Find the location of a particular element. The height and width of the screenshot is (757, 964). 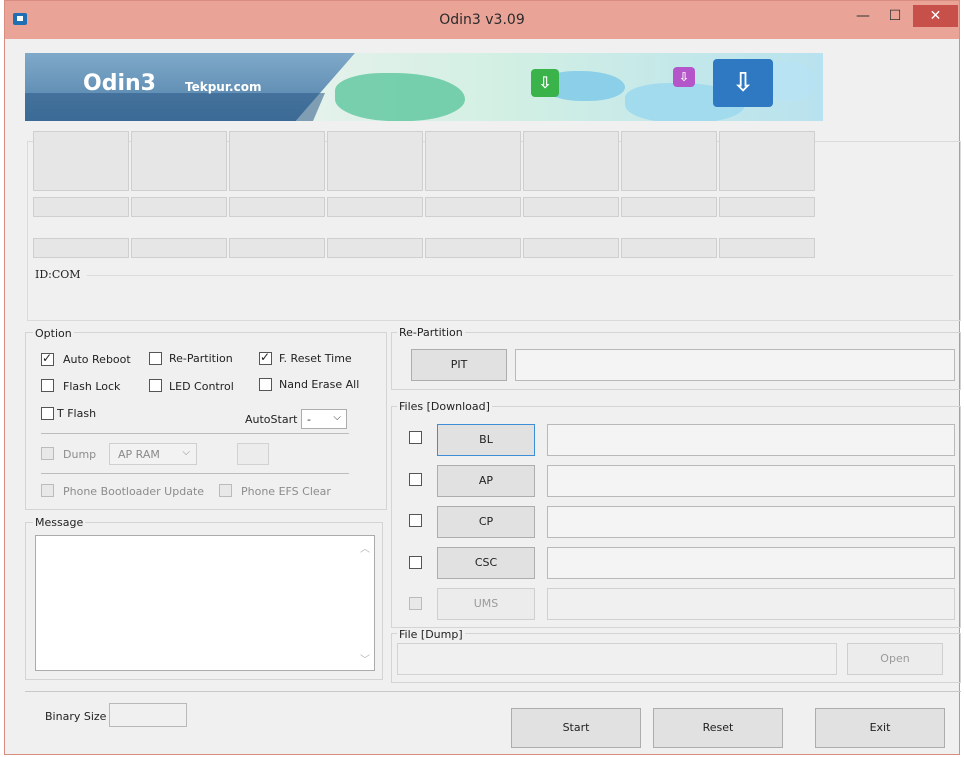

led-control-label: LED Control is located at coordinates (201, 386).